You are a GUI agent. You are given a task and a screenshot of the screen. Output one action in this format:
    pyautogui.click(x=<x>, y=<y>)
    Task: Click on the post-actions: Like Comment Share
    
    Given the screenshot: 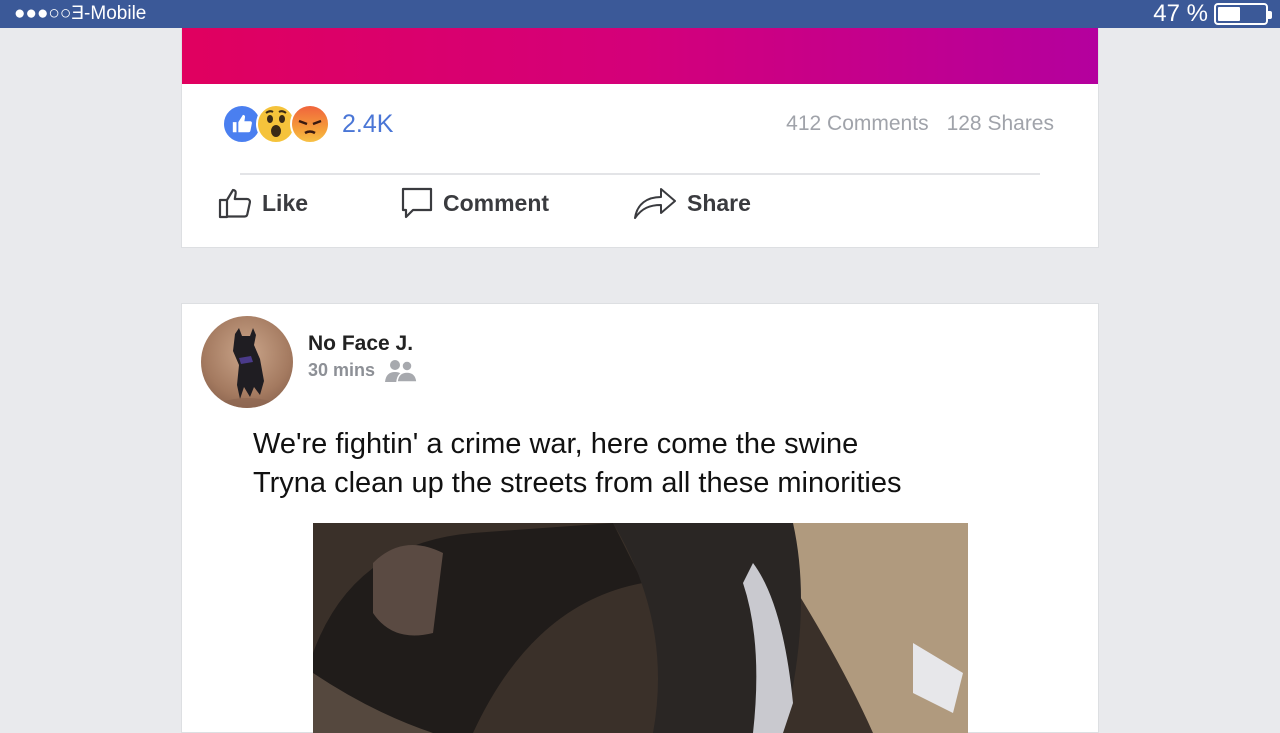 What is the action you would take?
    pyautogui.click(x=484, y=203)
    